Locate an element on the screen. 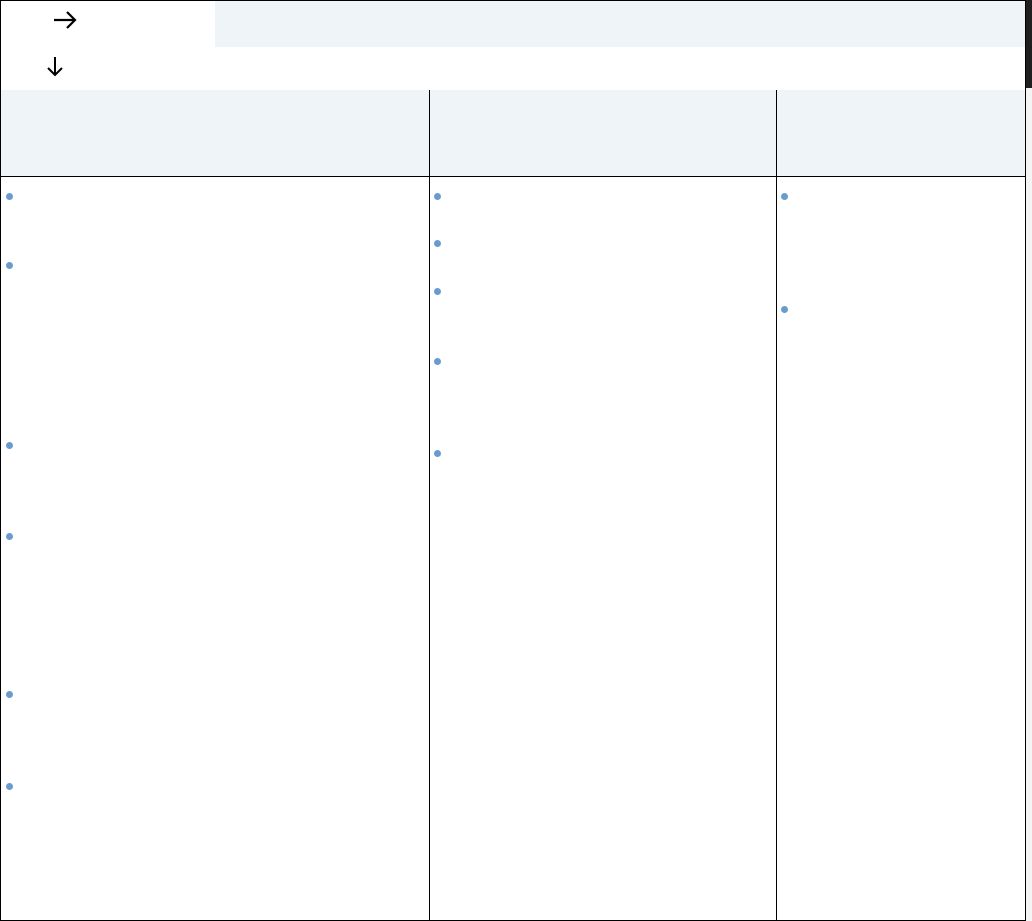 This screenshot has height=921, width=1032. header-row-top is located at coordinates (513, 24).